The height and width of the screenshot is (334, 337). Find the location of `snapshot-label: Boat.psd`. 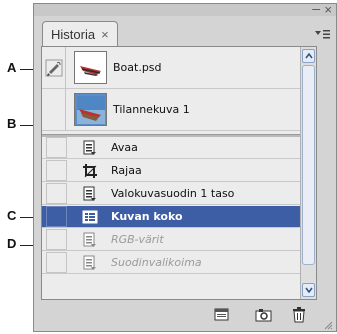

snapshot-label: Boat.psd is located at coordinates (137, 67).